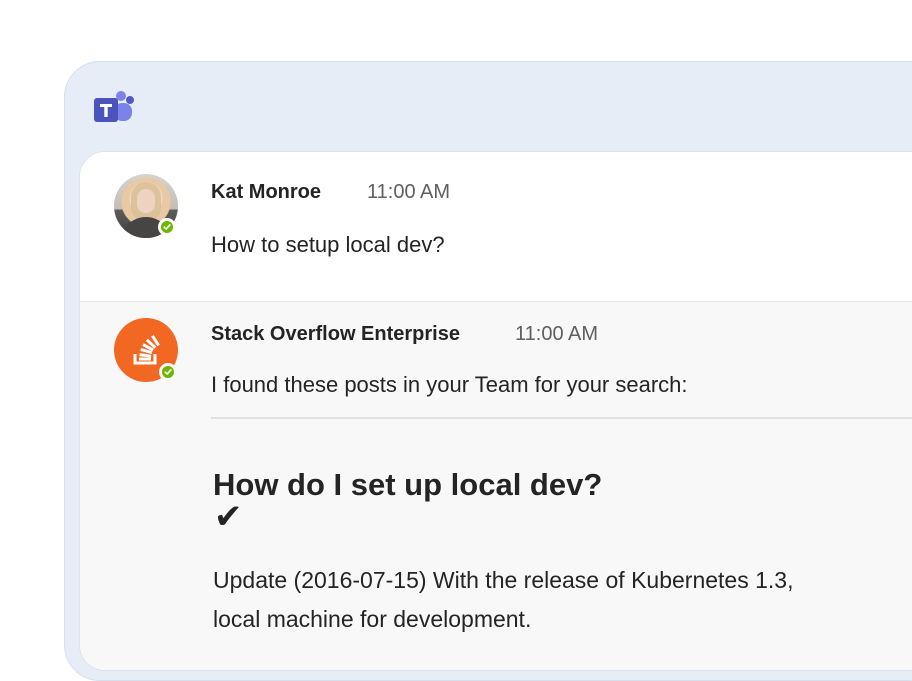 The image size is (912, 681). I want to click on post-title: How do I set up local dev?, so click(407, 485).